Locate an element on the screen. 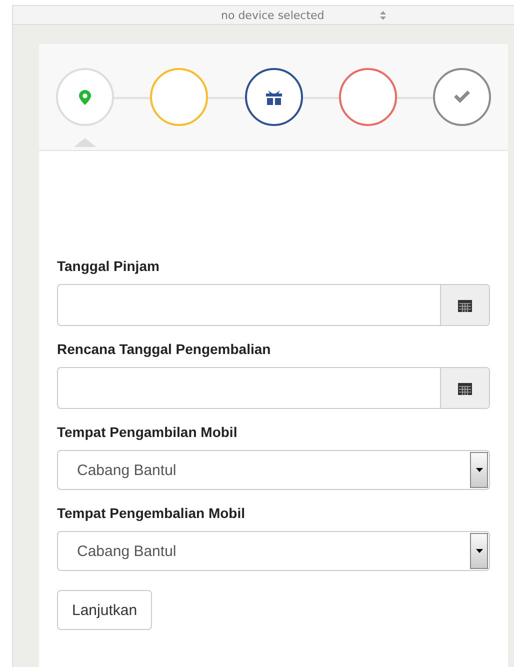  field-label: Rencana Tanggal Pengembalian is located at coordinates (164, 349).